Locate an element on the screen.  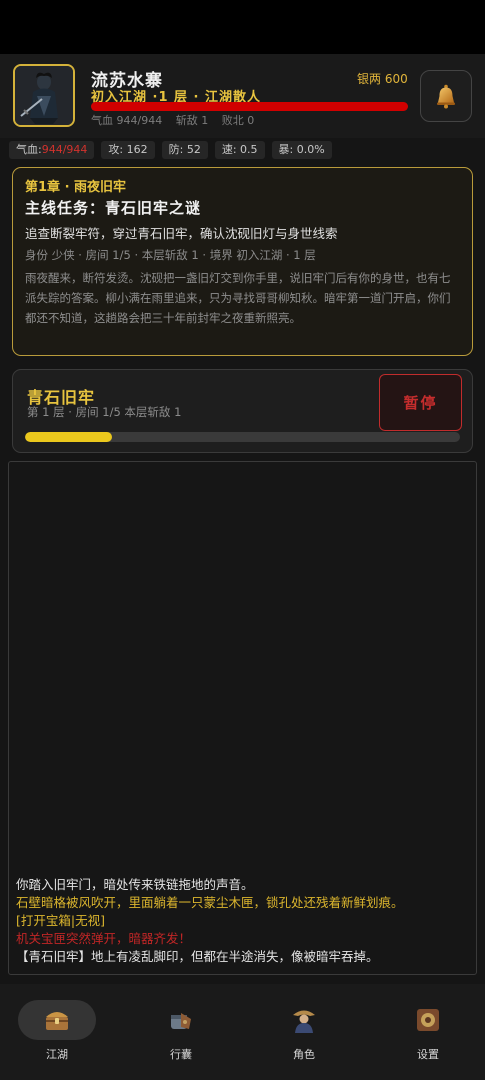
hp-chip-label: 气血: is located at coordinates (29, 149).